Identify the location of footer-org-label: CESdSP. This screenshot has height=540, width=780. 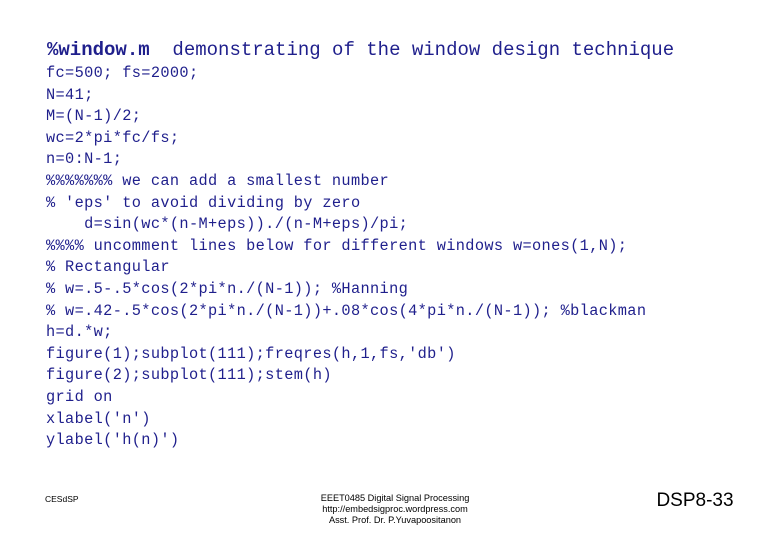
(62, 499).